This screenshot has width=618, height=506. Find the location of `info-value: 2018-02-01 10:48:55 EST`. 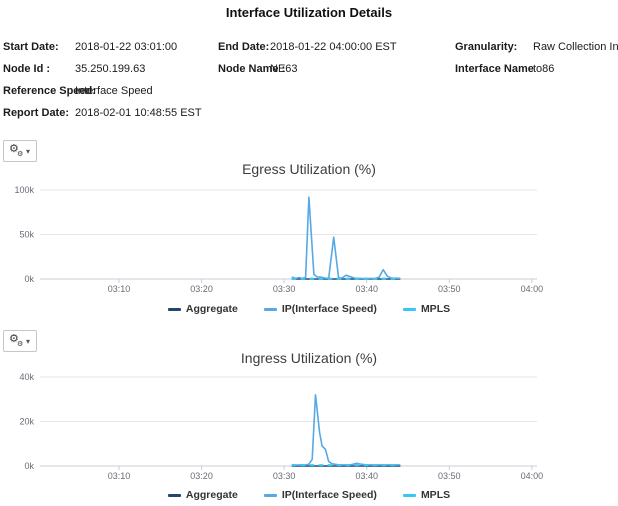

info-value: 2018-02-01 10:48:55 EST is located at coordinates (138, 113).